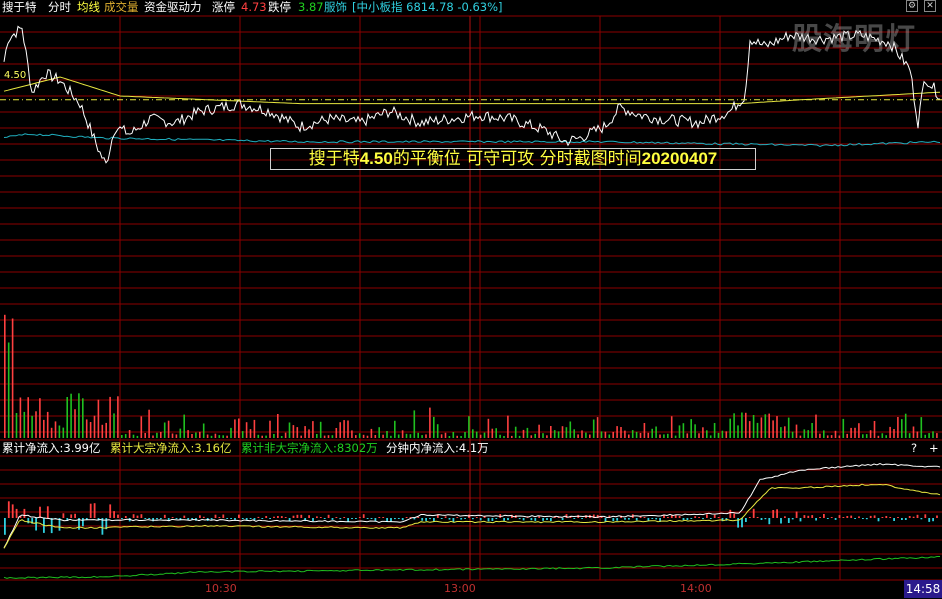 The image size is (942, 599). What do you see at coordinates (254, 7) in the screenshot?
I see `limit-up-value: 4.73` at bounding box center [254, 7].